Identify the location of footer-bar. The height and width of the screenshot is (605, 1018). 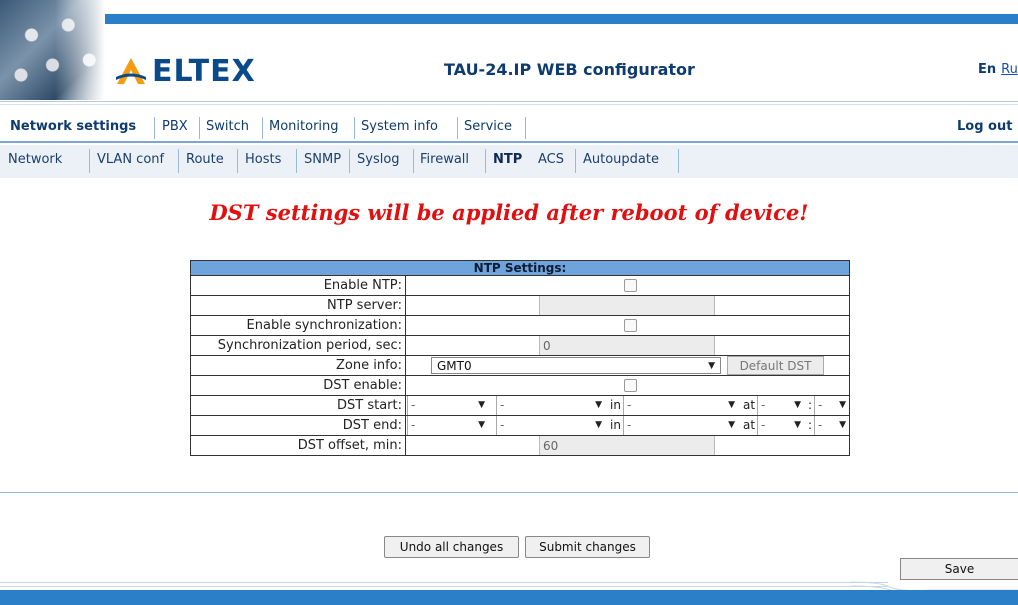
(509, 597).